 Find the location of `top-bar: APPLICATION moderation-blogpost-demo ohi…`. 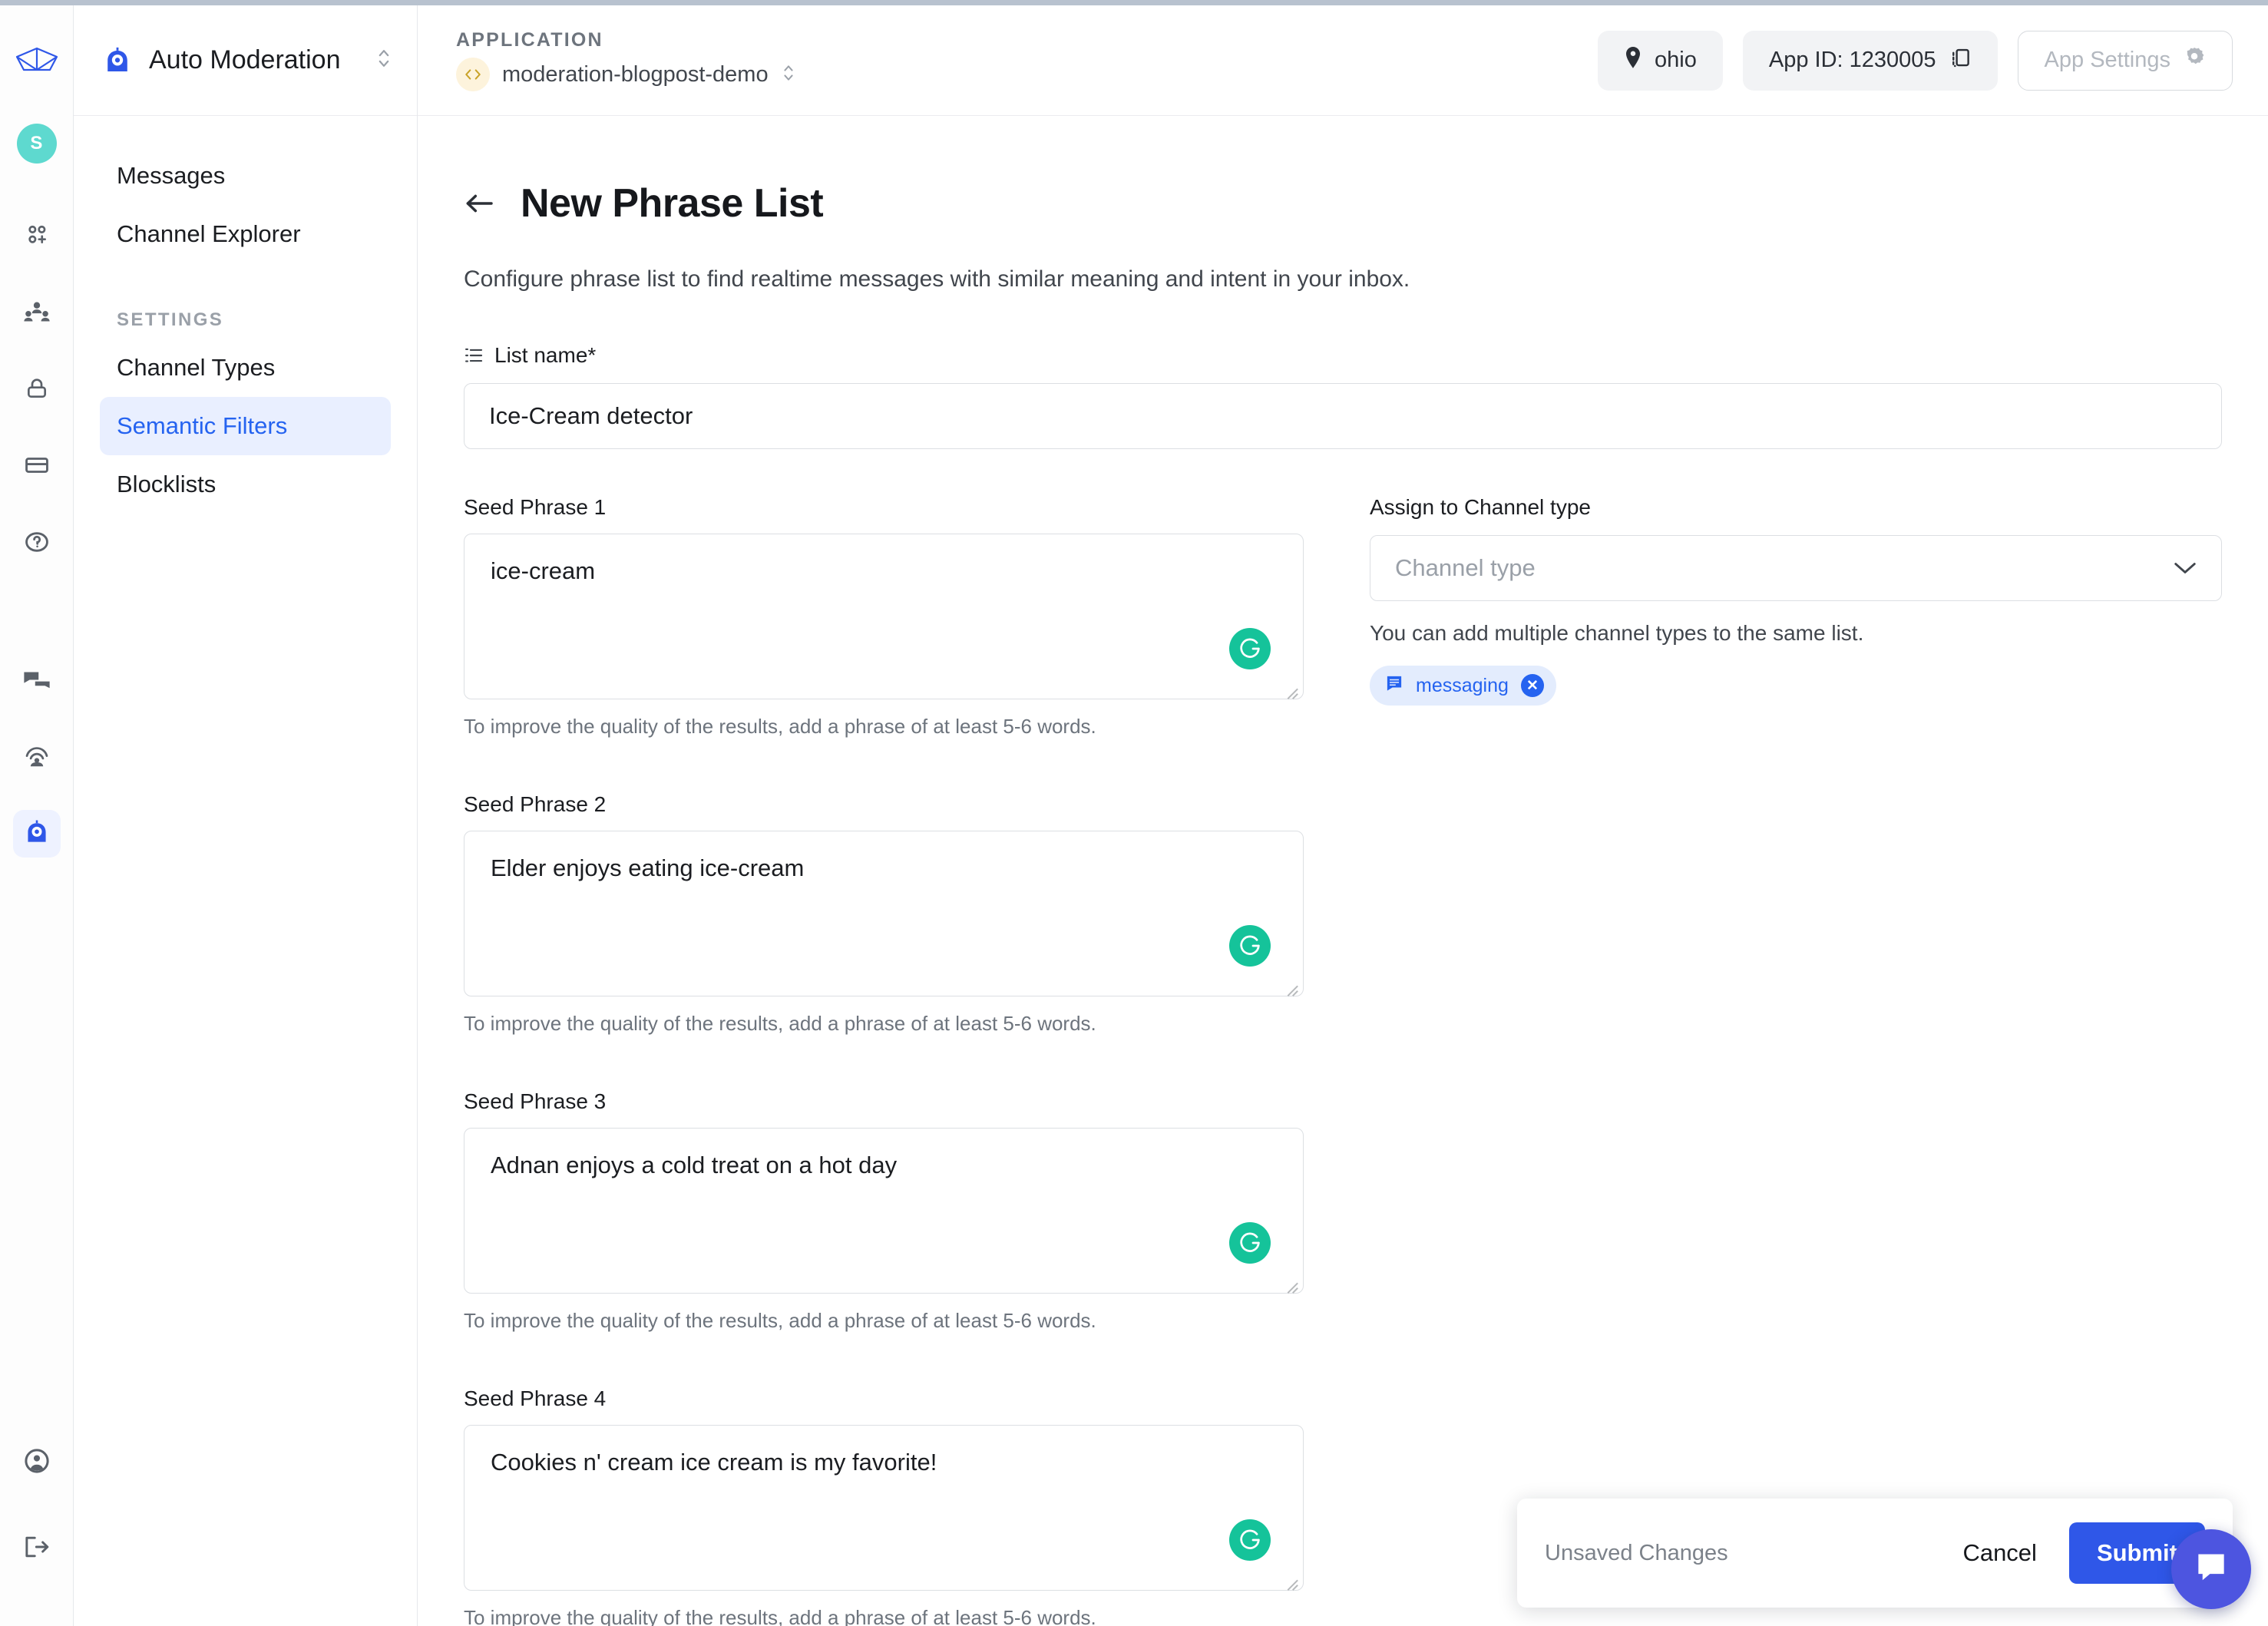

top-bar: APPLICATION moderation-blogpost-demo ohi… is located at coordinates (1343, 60).